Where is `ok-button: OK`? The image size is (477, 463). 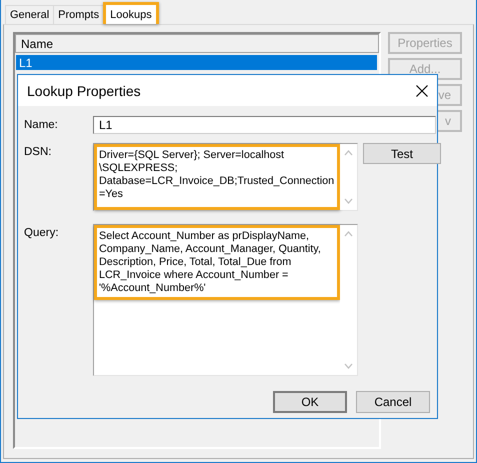
ok-button: OK is located at coordinates (310, 402).